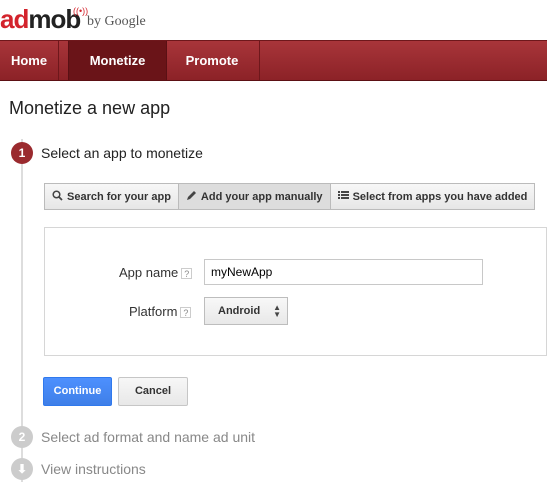  Describe the element at coordinates (186, 313) in the screenshot. I see `platform-help-icon: ?` at that location.